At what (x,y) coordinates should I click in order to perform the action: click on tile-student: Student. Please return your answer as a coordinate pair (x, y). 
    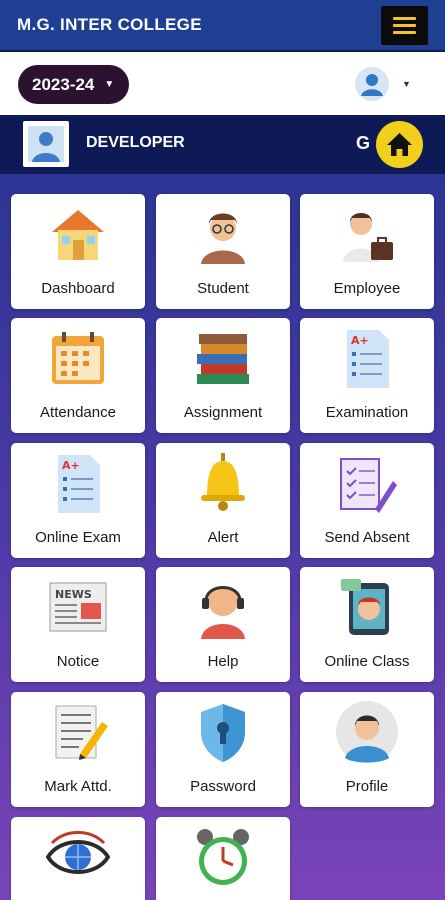
    Looking at the image, I should click on (223, 251).